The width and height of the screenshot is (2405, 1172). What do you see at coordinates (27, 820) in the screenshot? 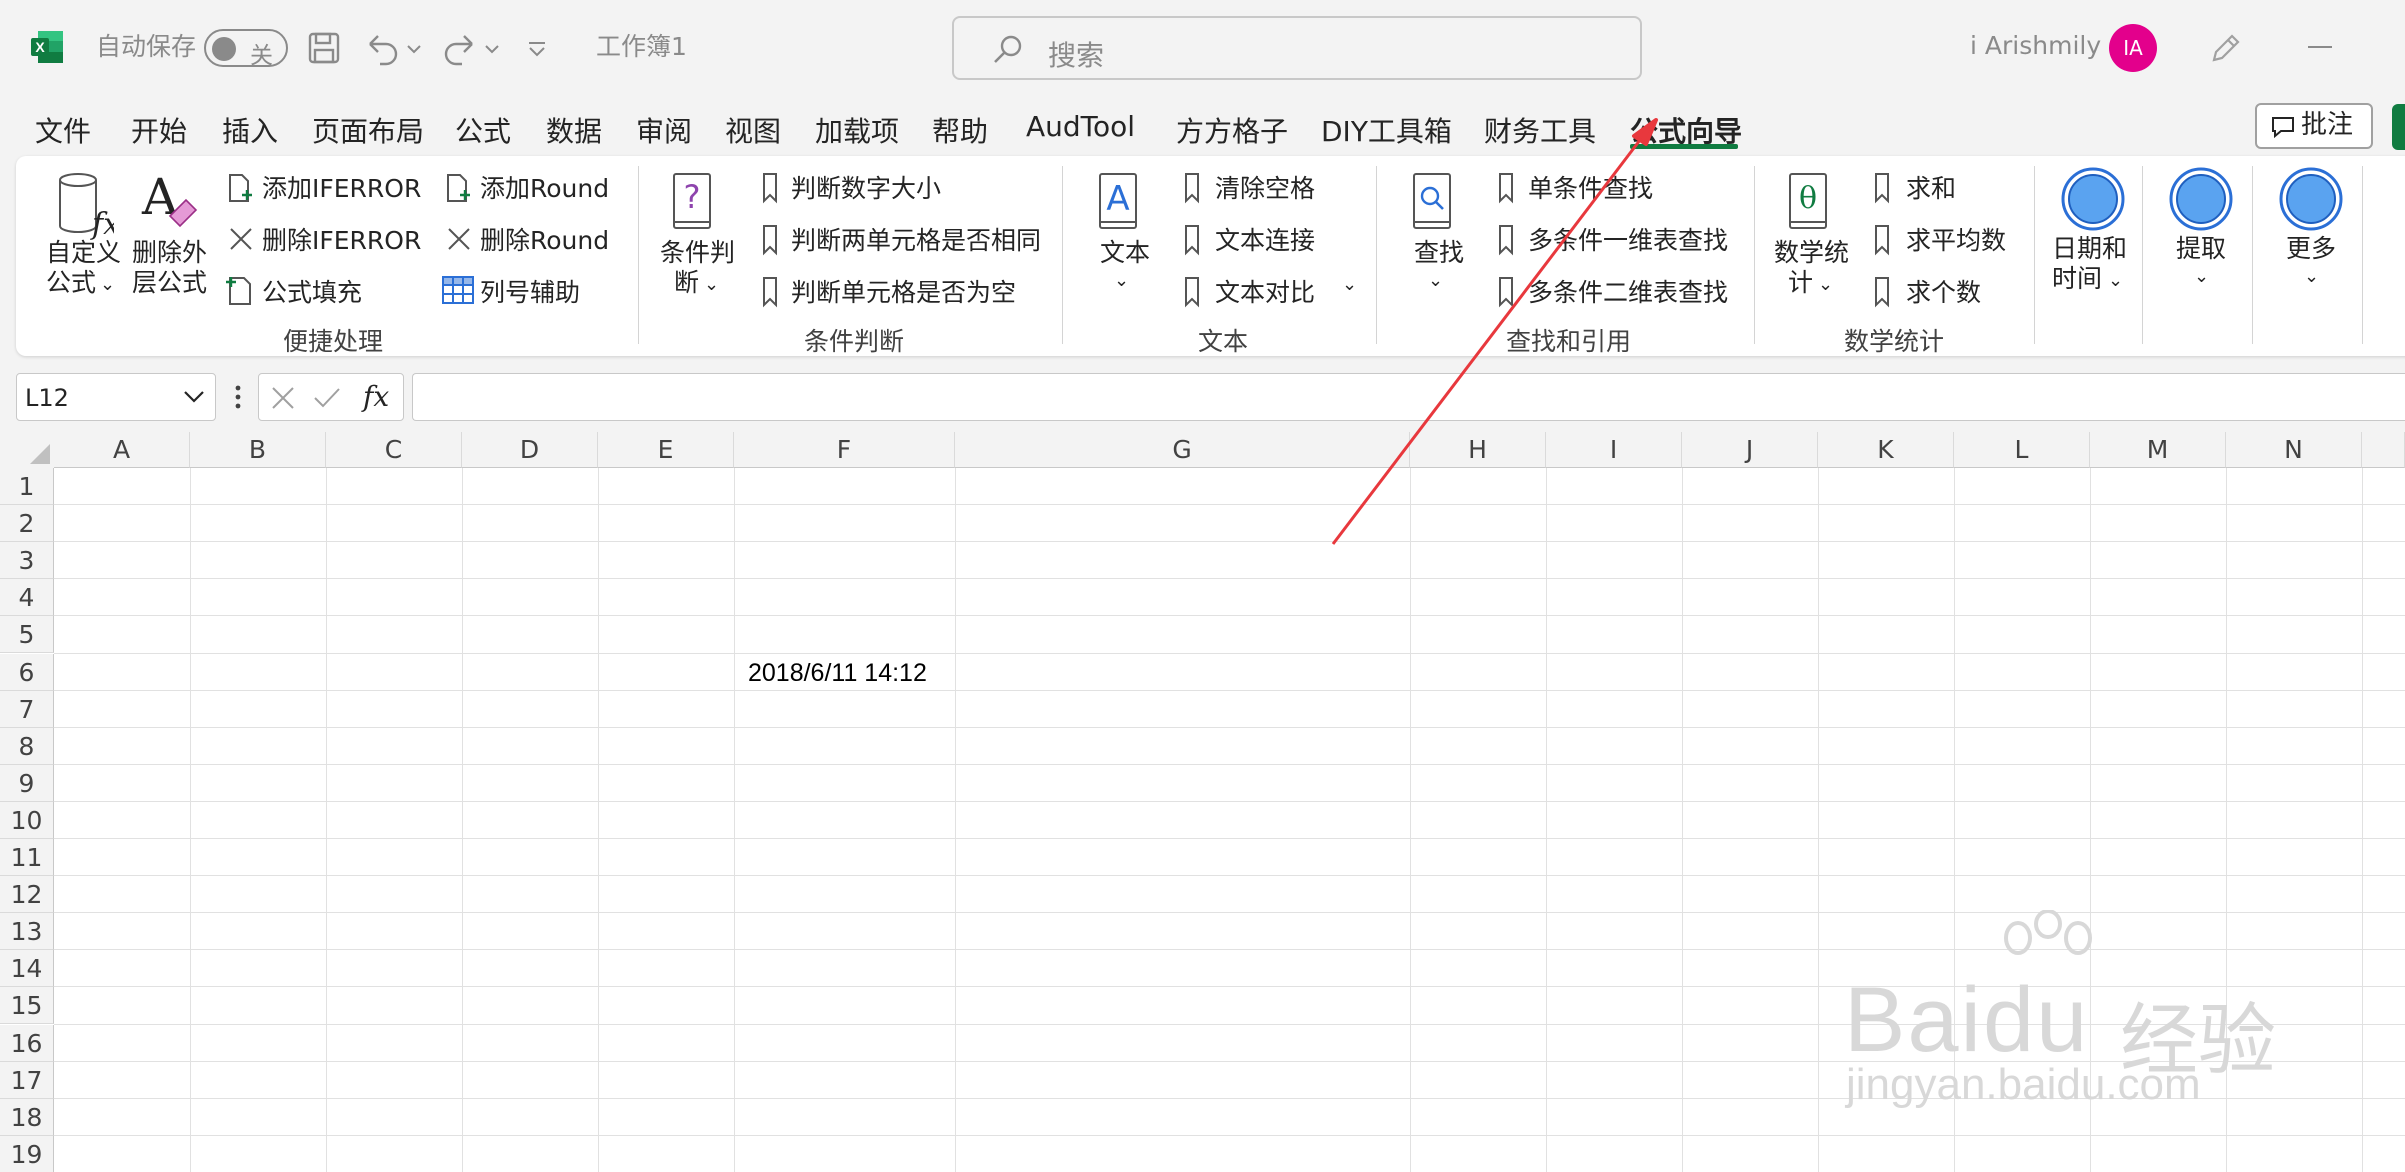
I see `row-header-10: 10` at bounding box center [27, 820].